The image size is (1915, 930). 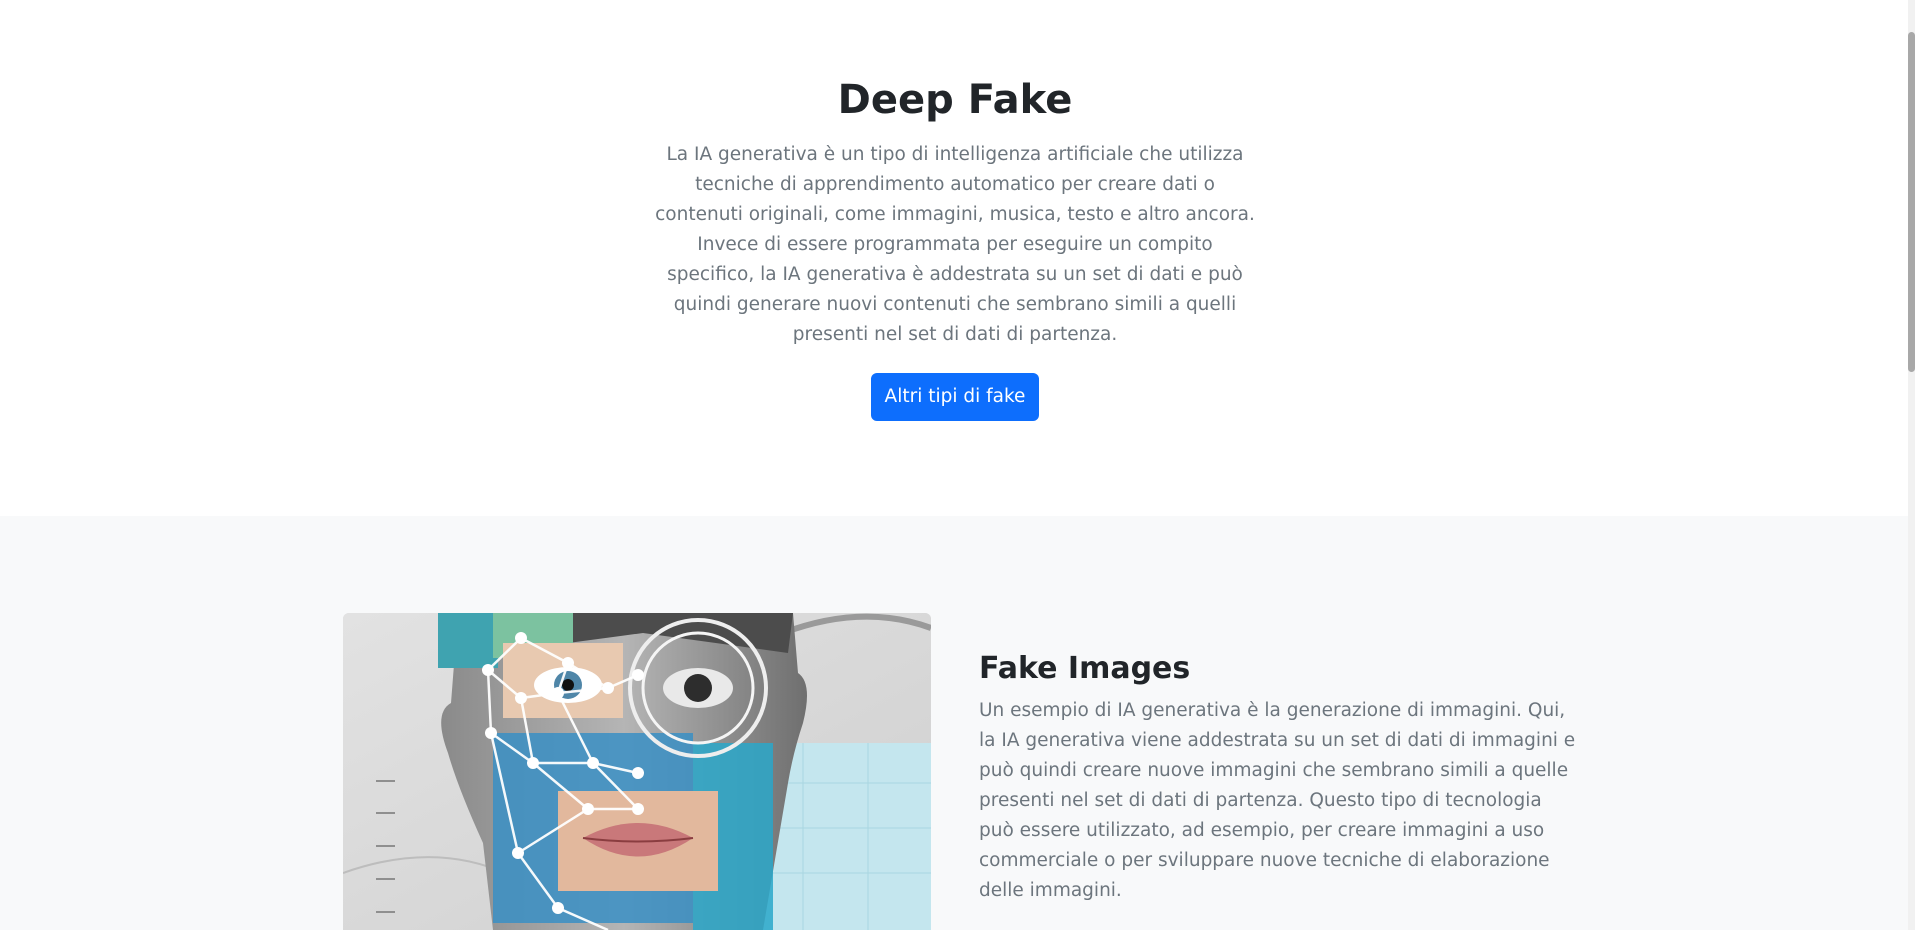 I want to click on other-fakes-button: Altri tipi di fake, so click(x=955, y=397).